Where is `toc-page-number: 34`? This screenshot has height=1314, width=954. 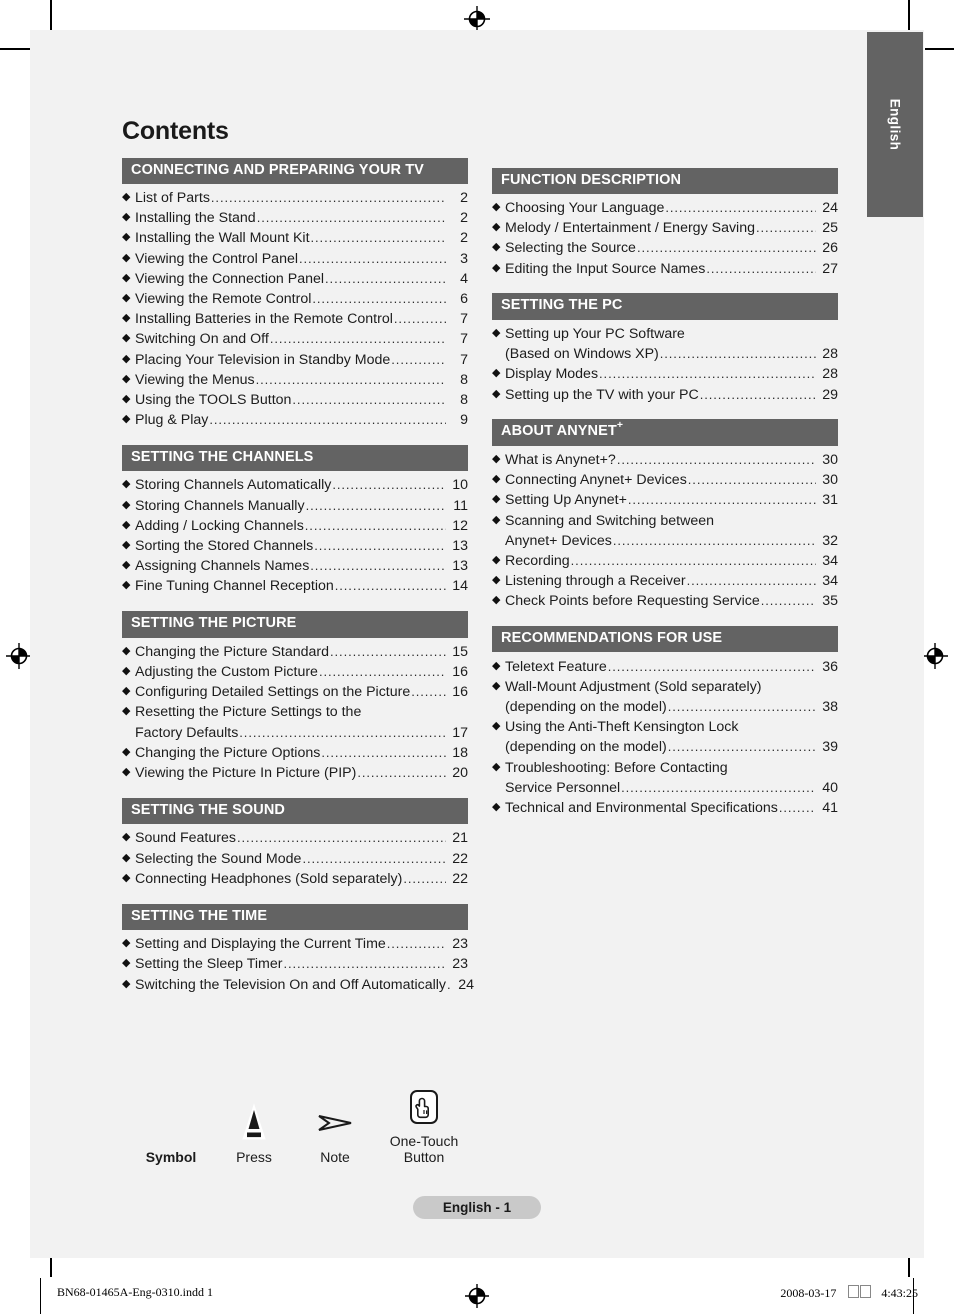
toc-page-number: 34 is located at coordinates (830, 581).